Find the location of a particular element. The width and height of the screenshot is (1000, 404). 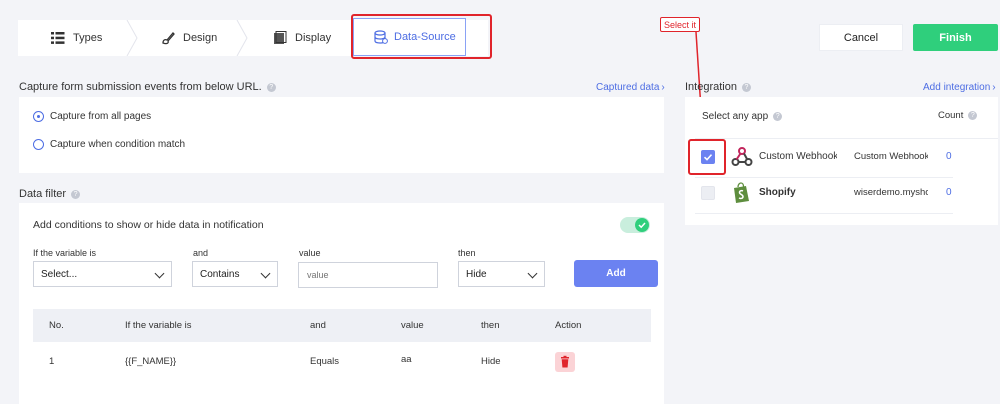

radio-condition-match-label: Capture when condition match is located at coordinates (118, 144).